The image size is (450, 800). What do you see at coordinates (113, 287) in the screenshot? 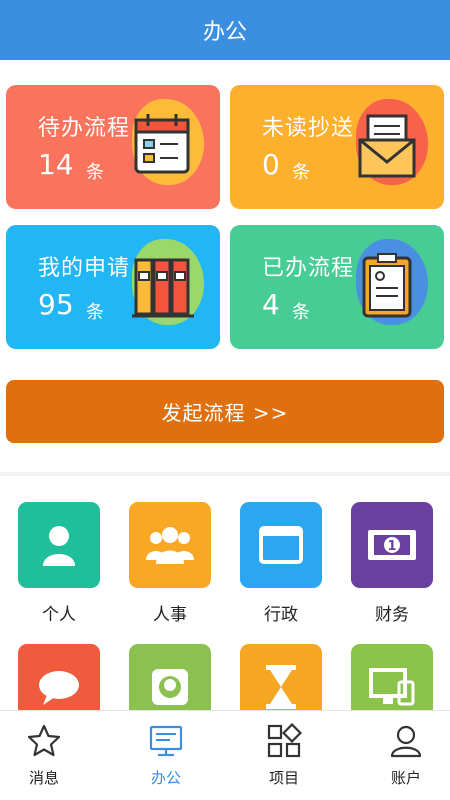
I see `card-my-applications: 我的申请 95 条` at bounding box center [113, 287].